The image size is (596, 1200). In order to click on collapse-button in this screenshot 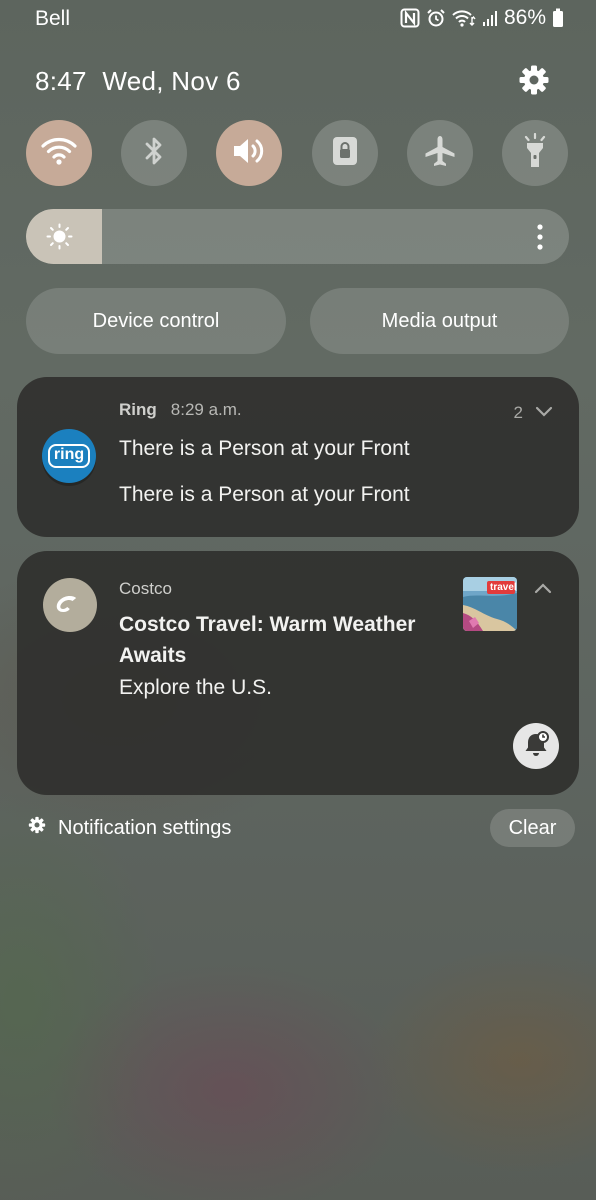, I will do `click(543, 590)`.